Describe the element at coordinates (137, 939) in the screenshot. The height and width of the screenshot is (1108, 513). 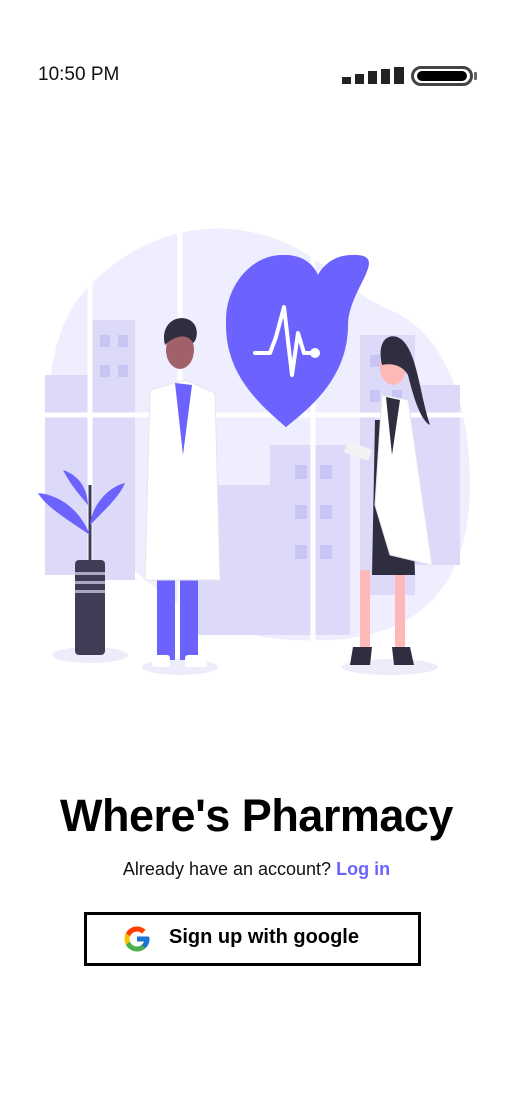
I see `google-icon` at that location.